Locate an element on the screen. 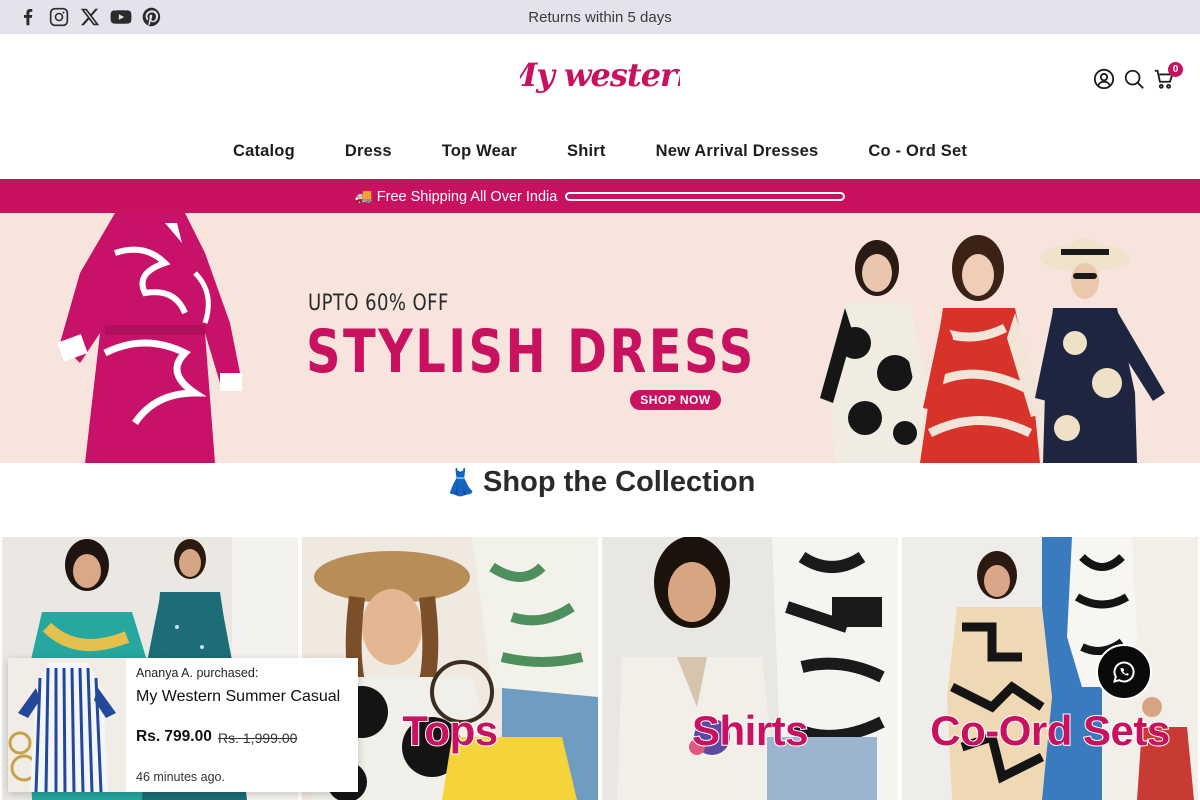  collection-card-co-ord-sets-image is located at coordinates (1050, 668).